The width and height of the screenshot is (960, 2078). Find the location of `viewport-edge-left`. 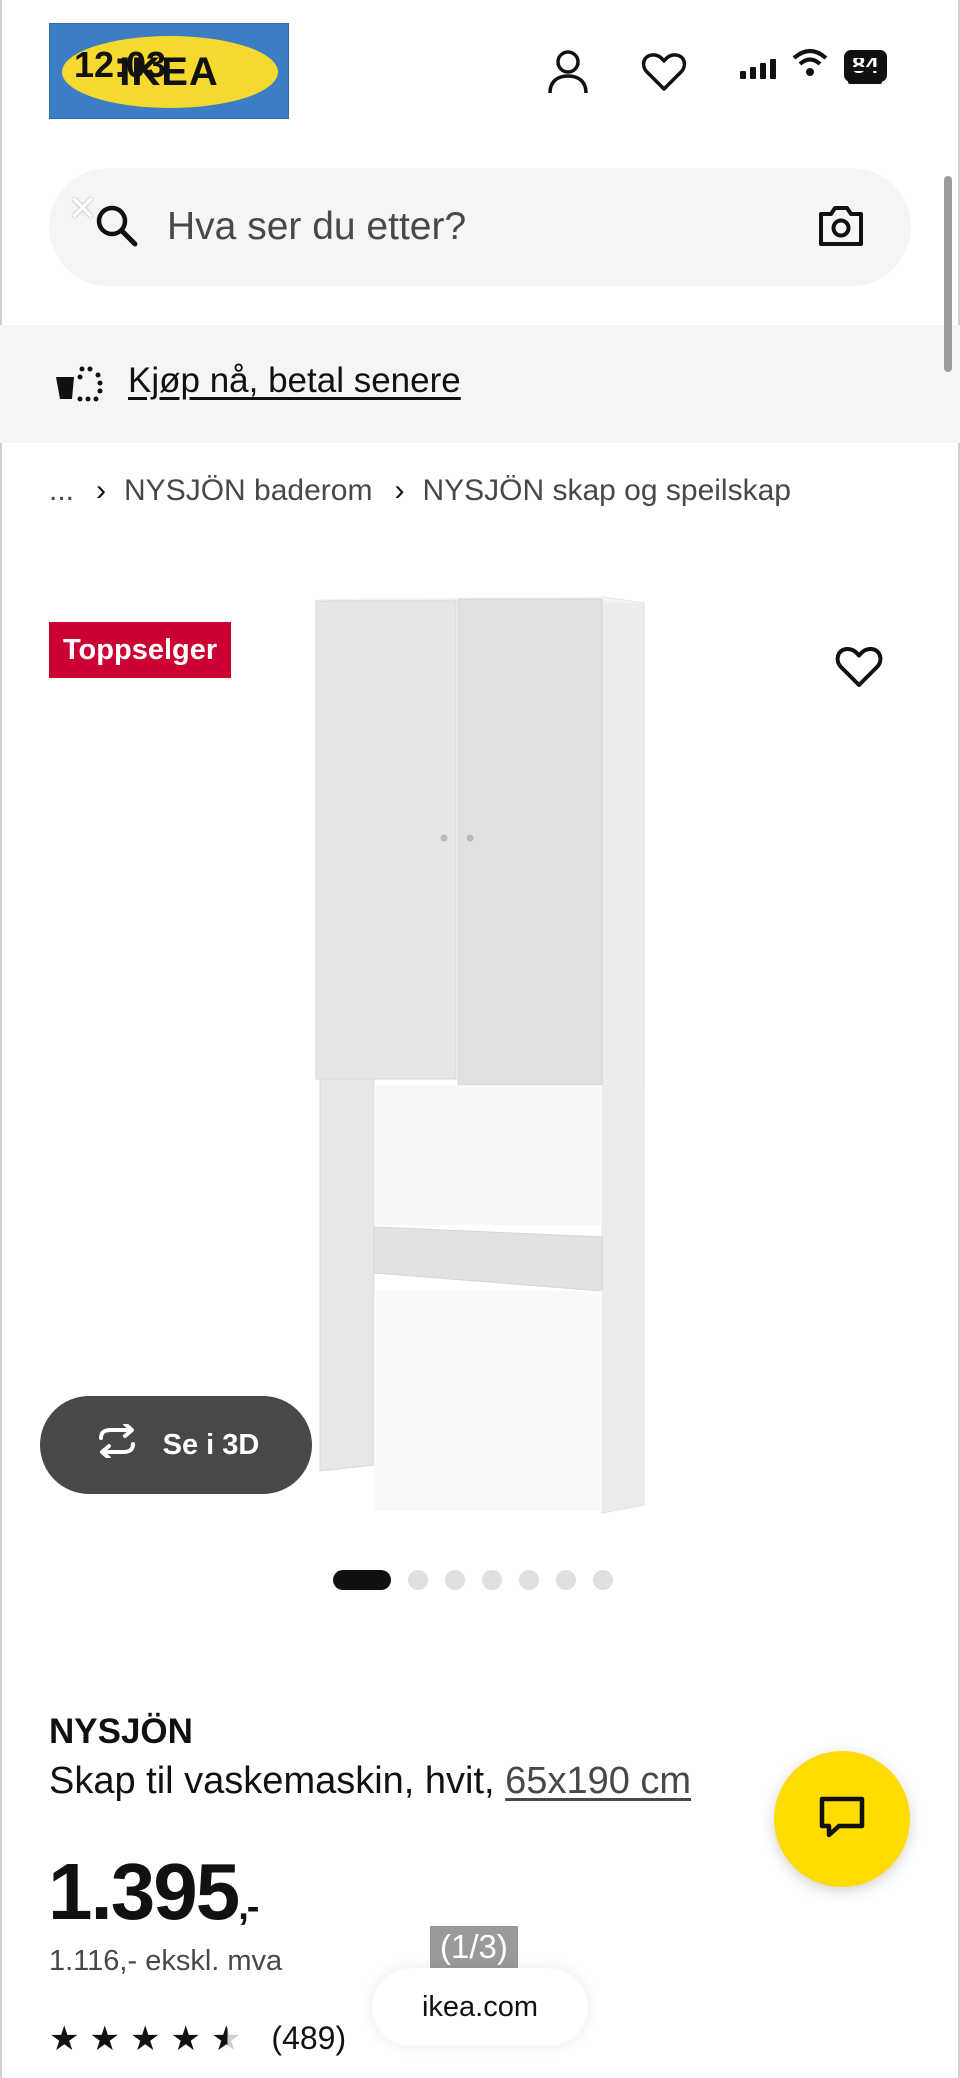

viewport-edge-left is located at coordinates (1, 1039).